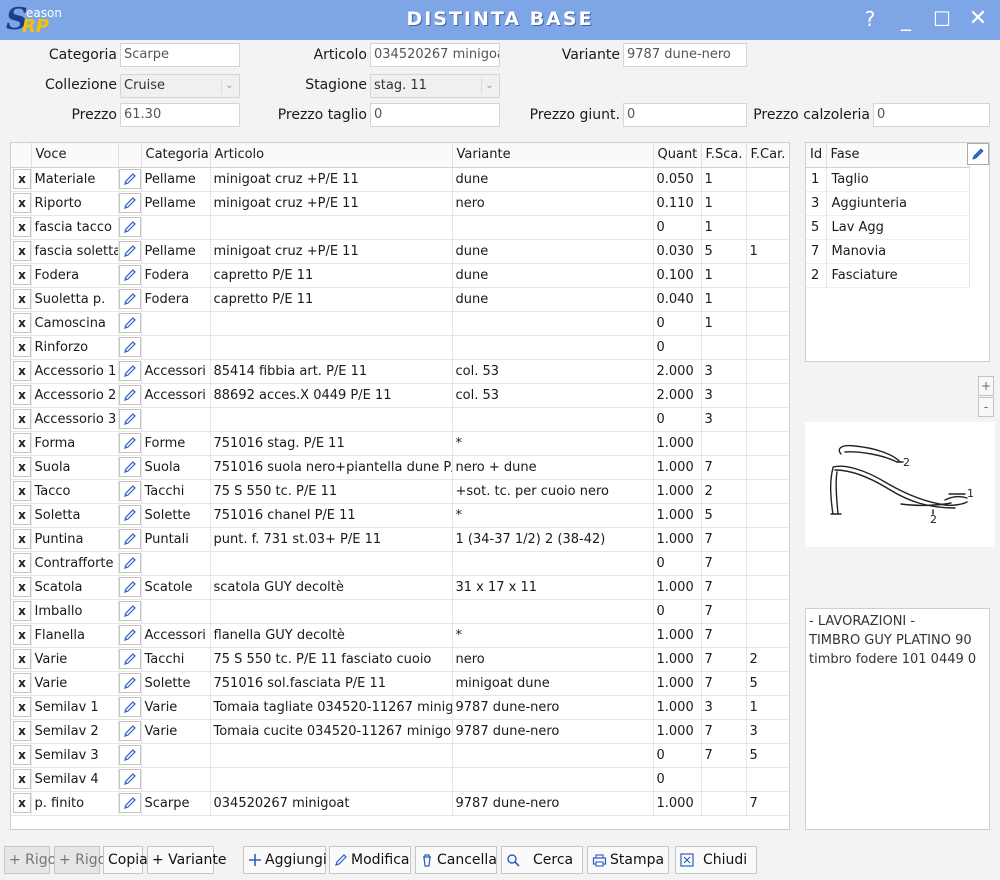 The height and width of the screenshot is (880, 1000). I want to click on fase-name-cell: Fasciature, so click(898, 275).